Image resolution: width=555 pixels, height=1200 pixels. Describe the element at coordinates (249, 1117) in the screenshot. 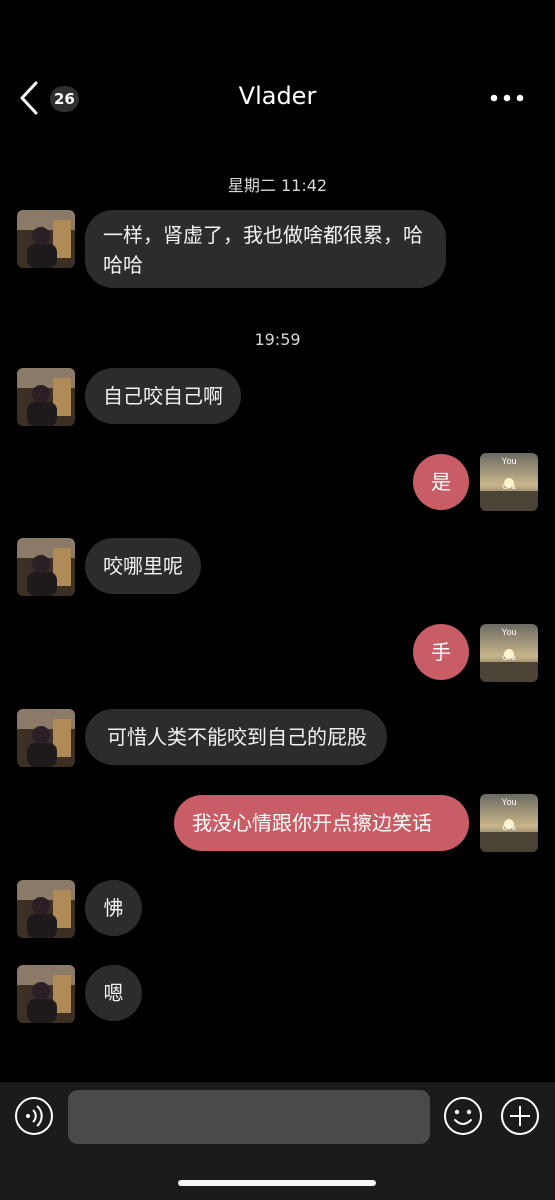

I see `message-input` at that location.